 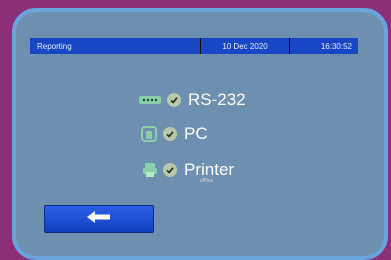 I want to click on status-bar: Reporting 10 Dec 2020 16:30:52, so click(x=194, y=46).